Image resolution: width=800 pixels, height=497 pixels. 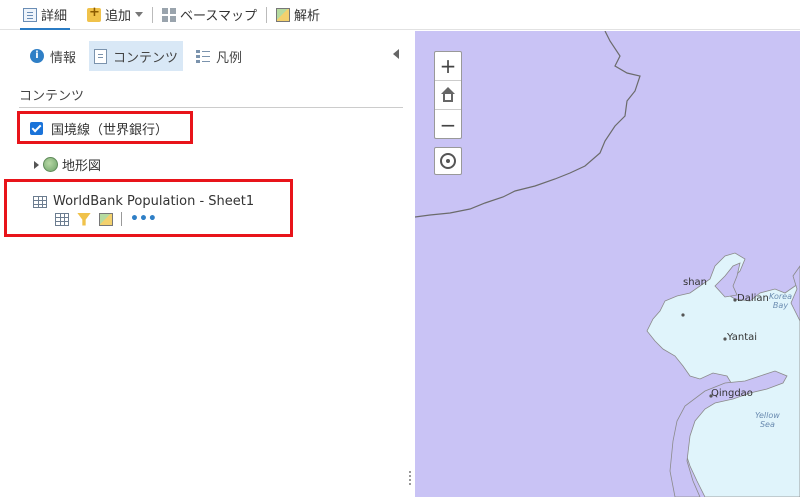 What do you see at coordinates (169, 14) in the screenshot?
I see `basemap-icon` at bounding box center [169, 14].